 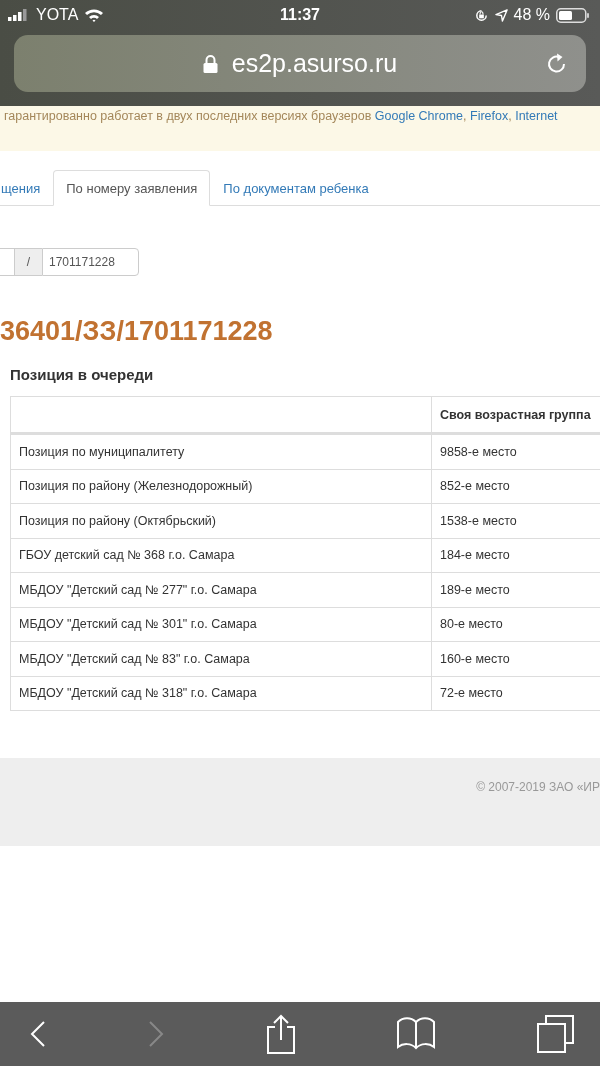 I want to click on application-number-title: 36401/ЗЗ/1701171228, so click(x=137, y=331).